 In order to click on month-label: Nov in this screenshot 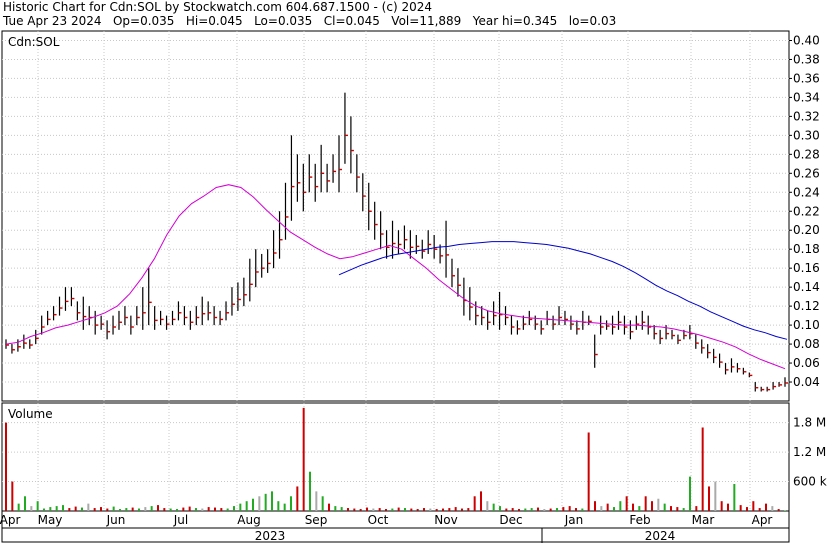, I will do `click(445, 520)`.